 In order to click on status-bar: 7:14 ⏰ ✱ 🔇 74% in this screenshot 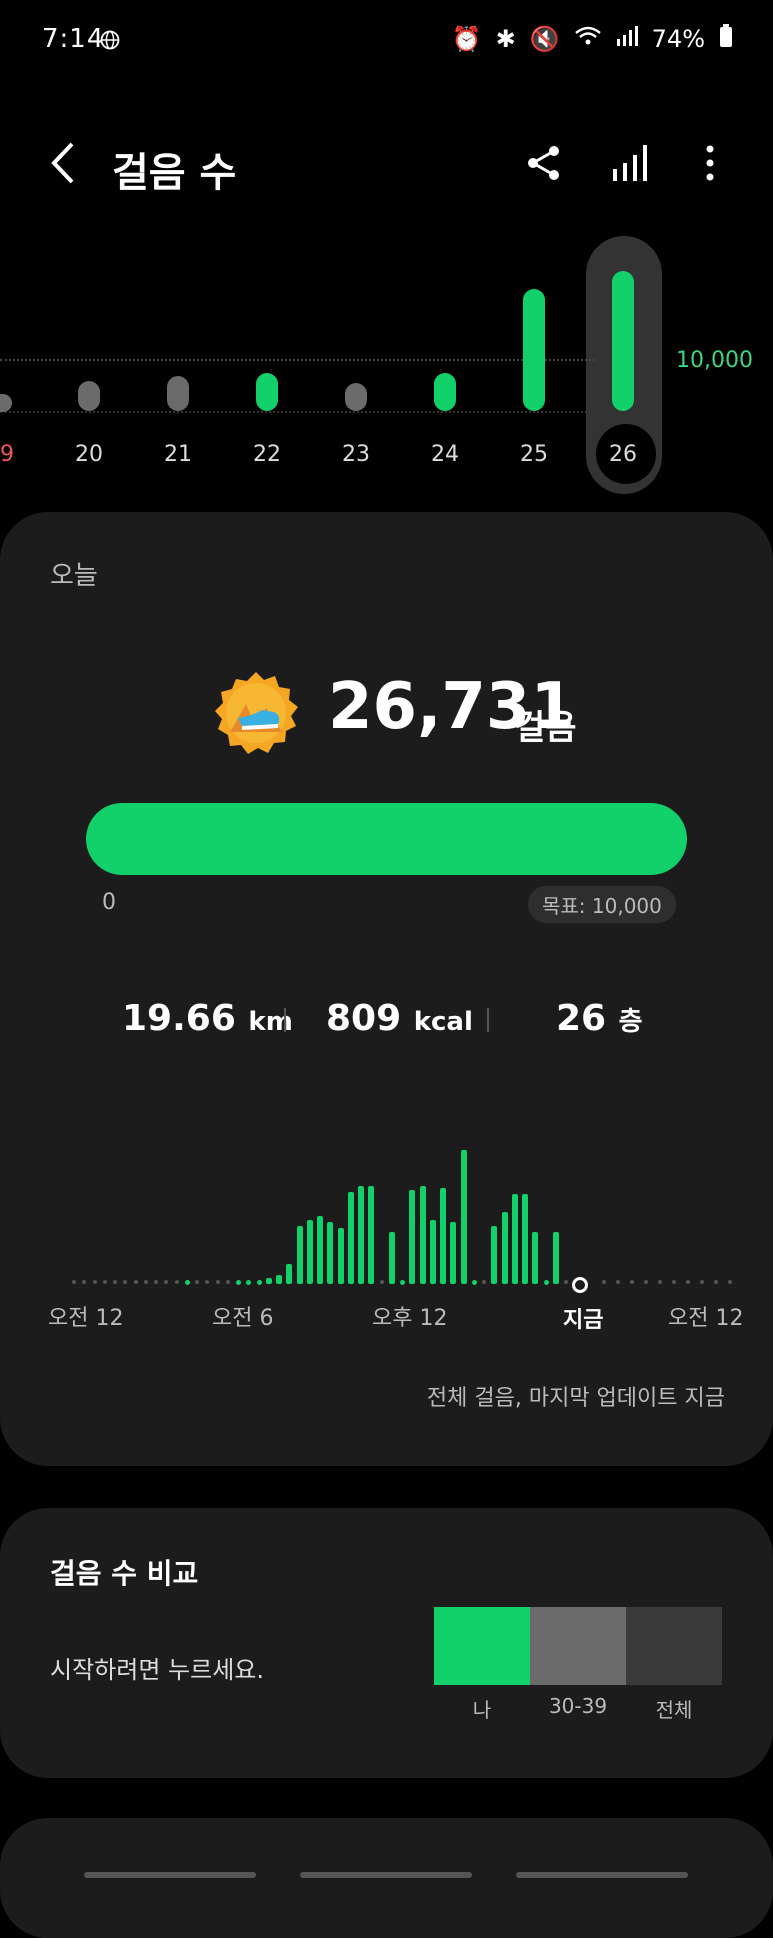, I will do `click(386, 40)`.